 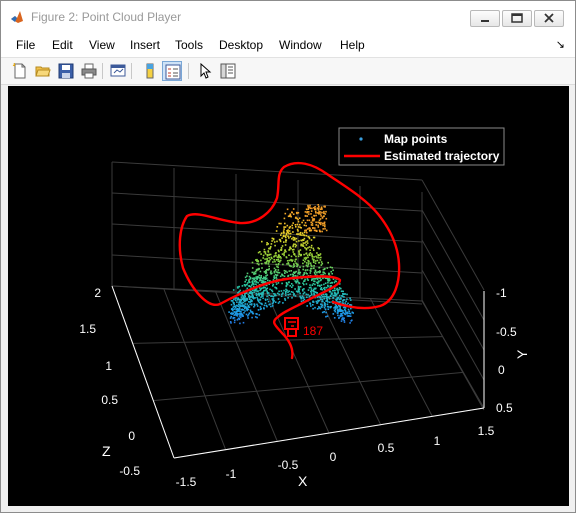 I want to click on menu-view: View, so click(x=102, y=45).